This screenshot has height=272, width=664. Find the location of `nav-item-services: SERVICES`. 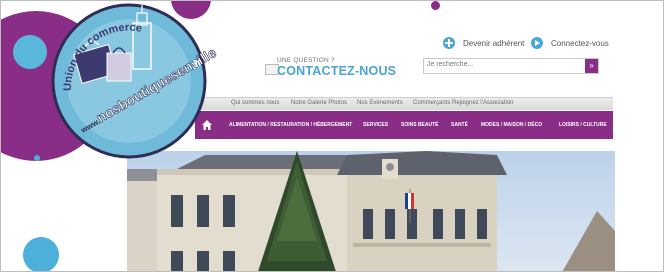

nav-item-services: SERVICES is located at coordinates (375, 125).